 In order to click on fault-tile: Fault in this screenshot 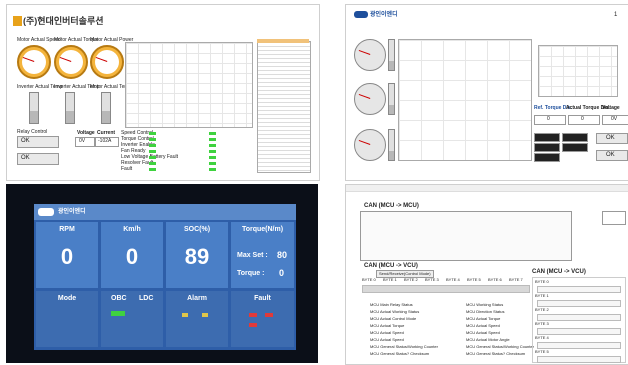, I will do `click(262, 319)`.